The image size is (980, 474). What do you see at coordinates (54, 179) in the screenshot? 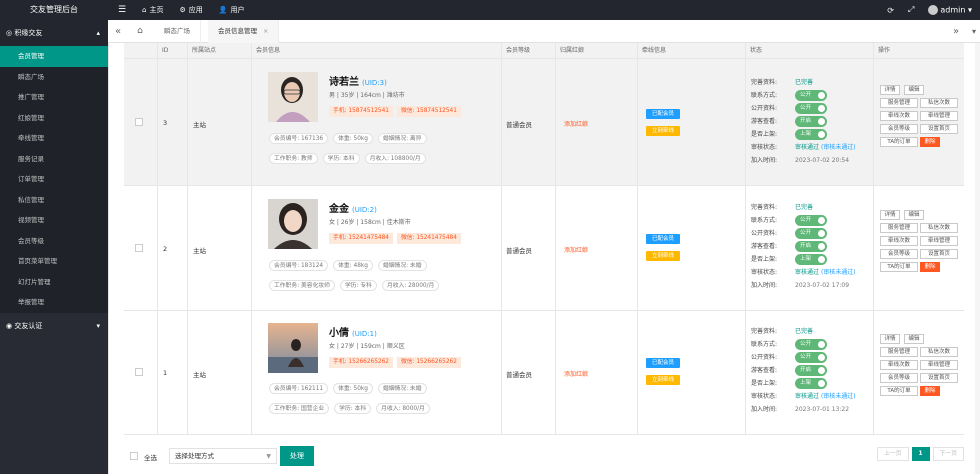
I see `sidebar-item-orders: 订单管理` at bounding box center [54, 179].